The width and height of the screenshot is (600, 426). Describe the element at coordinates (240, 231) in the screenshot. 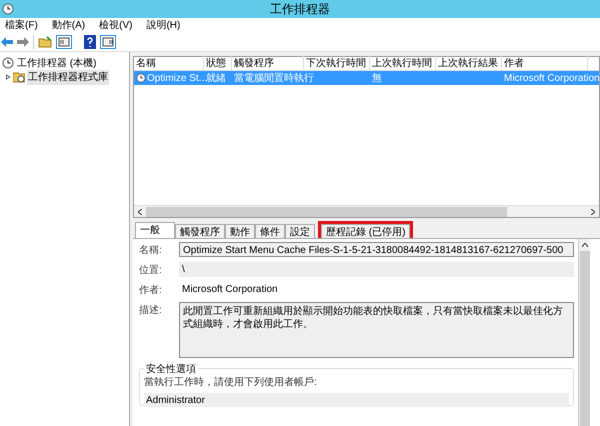

I see `tab: 動作` at that location.